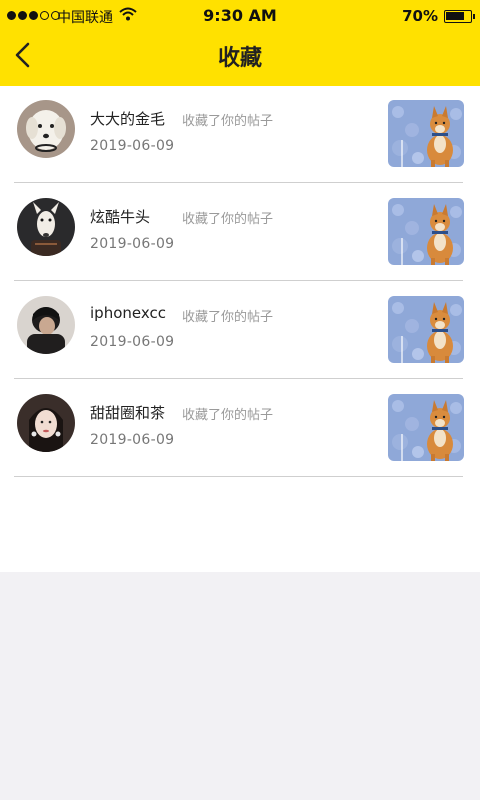  Describe the element at coordinates (239, 58) in the screenshot. I see `page-title: 收藏` at that location.